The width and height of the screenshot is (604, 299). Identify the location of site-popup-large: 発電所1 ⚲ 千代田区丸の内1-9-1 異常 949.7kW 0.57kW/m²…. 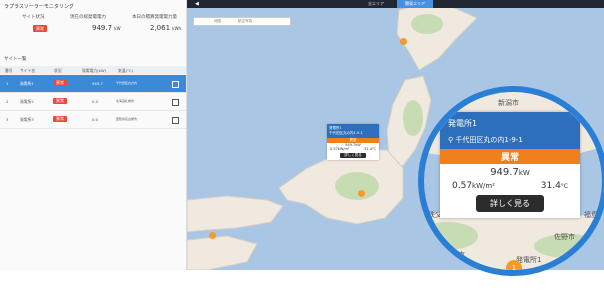
(510, 165).